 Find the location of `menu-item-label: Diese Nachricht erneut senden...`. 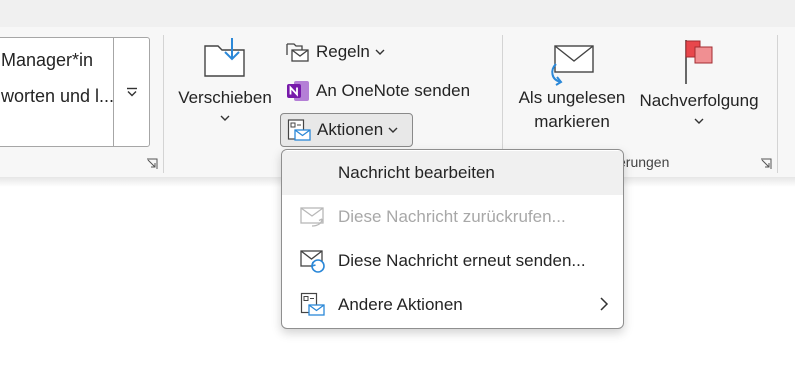

menu-item-label: Diese Nachricht erneut senden... is located at coordinates (462, 260).